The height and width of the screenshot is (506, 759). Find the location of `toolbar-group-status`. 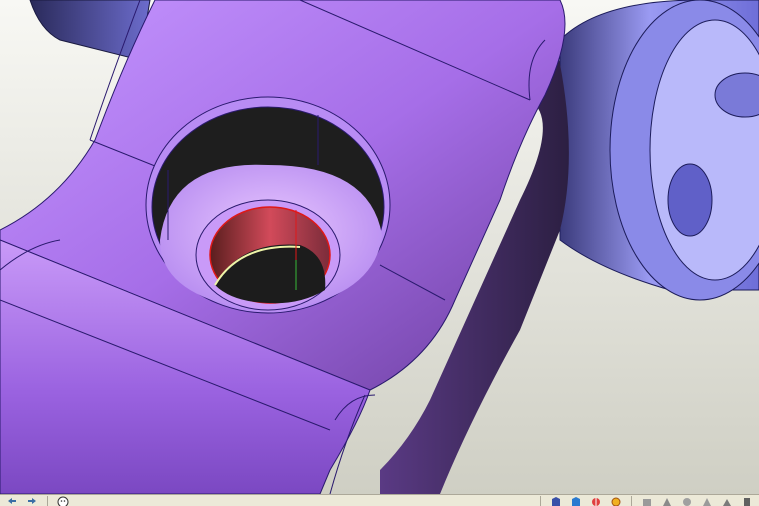

toolbar-group-status is located at coordinates (63, 500).